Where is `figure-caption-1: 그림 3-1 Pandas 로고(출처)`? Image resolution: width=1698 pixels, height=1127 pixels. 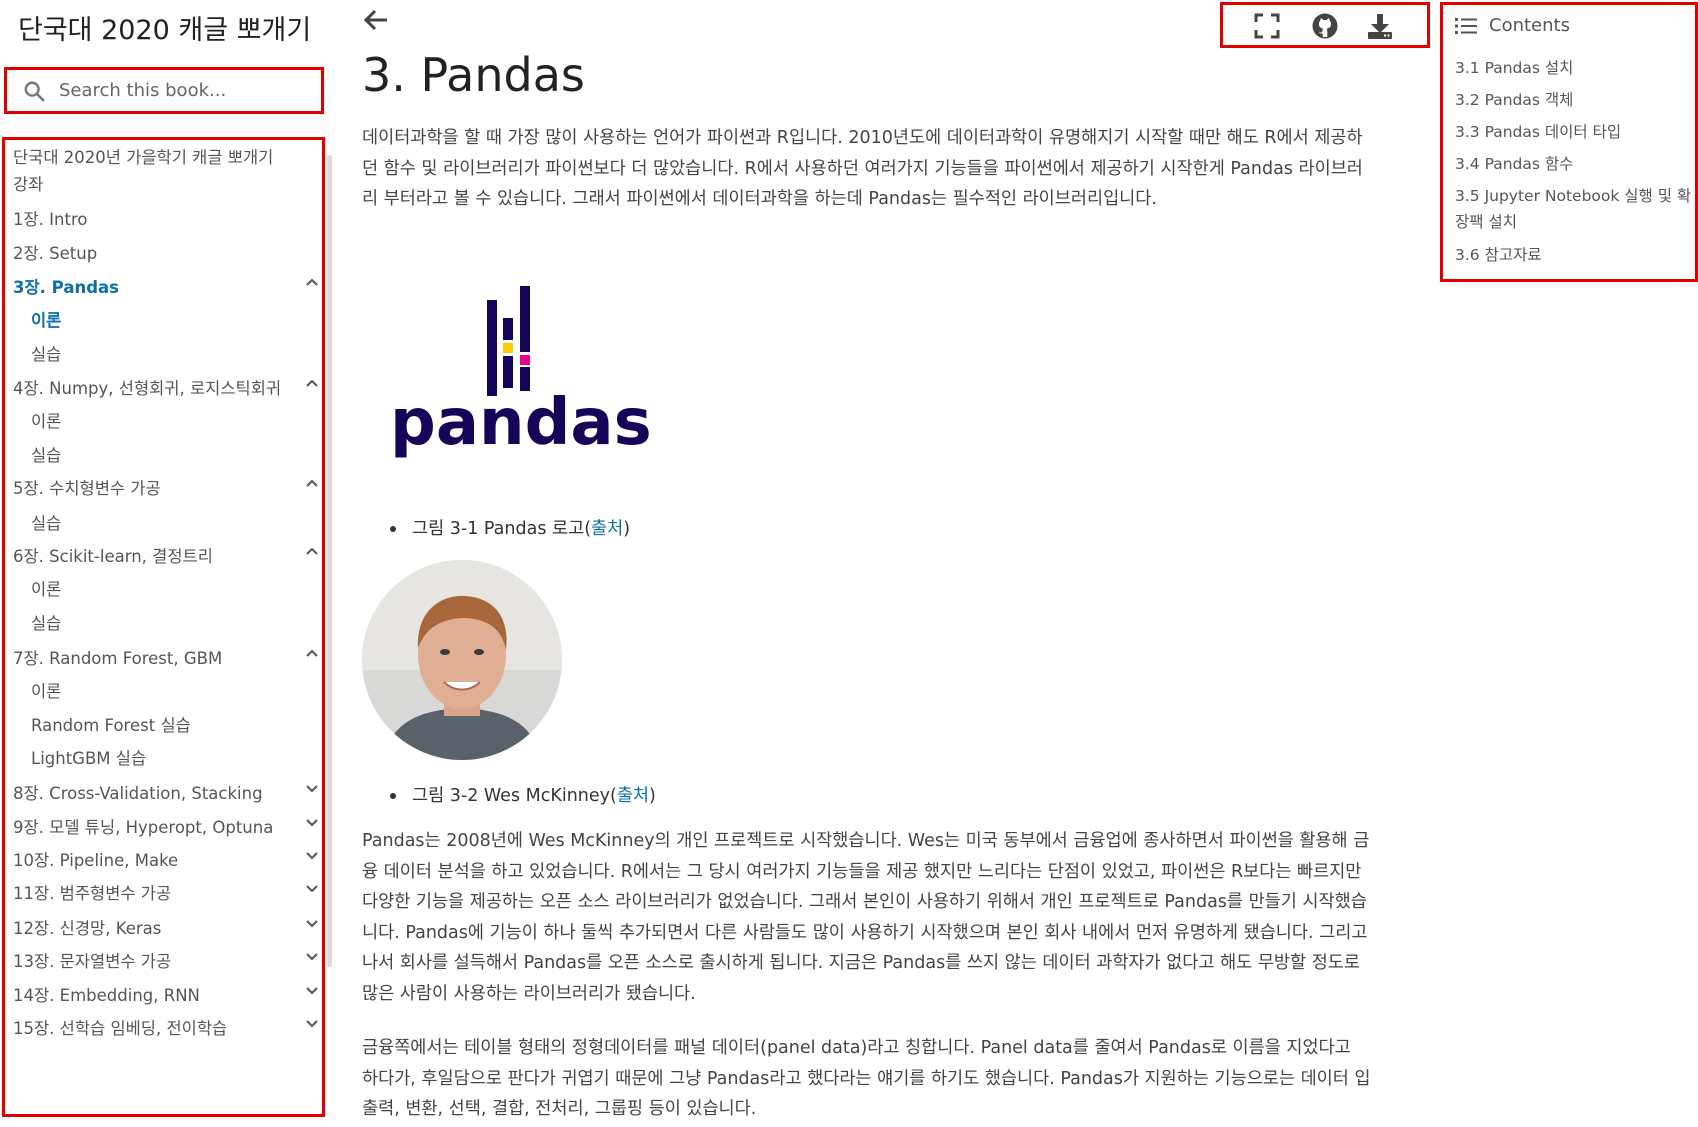
figure-caption-1: 그림 3-1 Pandas 로고(출처) is located at coordinates (510, 527).